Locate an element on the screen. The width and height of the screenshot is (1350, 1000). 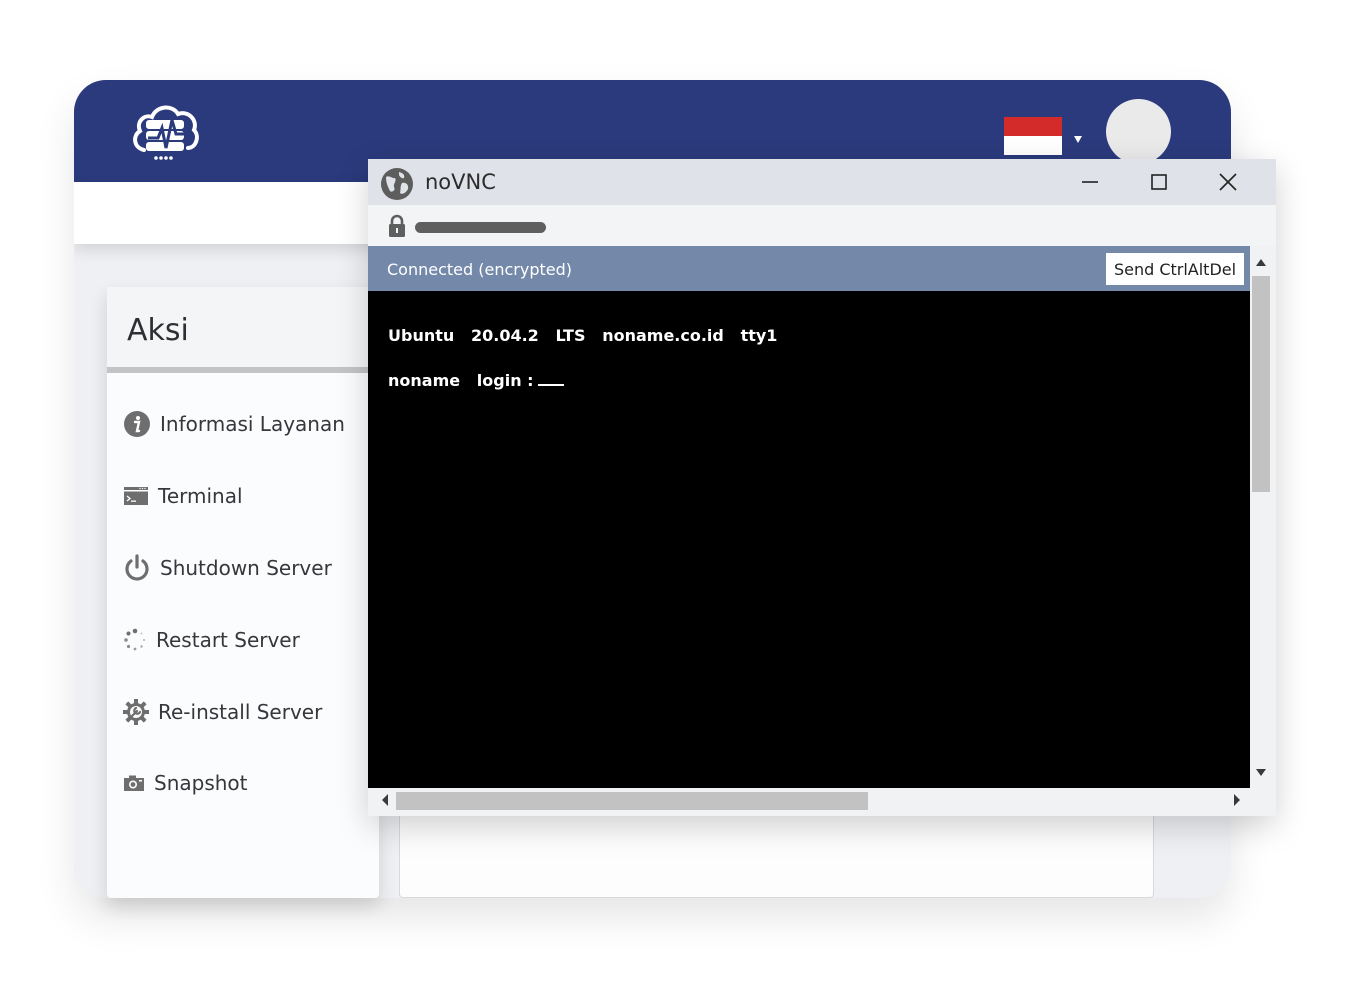
aksi-item-snapshot: Snapshot is located at coordinates (185, 783).